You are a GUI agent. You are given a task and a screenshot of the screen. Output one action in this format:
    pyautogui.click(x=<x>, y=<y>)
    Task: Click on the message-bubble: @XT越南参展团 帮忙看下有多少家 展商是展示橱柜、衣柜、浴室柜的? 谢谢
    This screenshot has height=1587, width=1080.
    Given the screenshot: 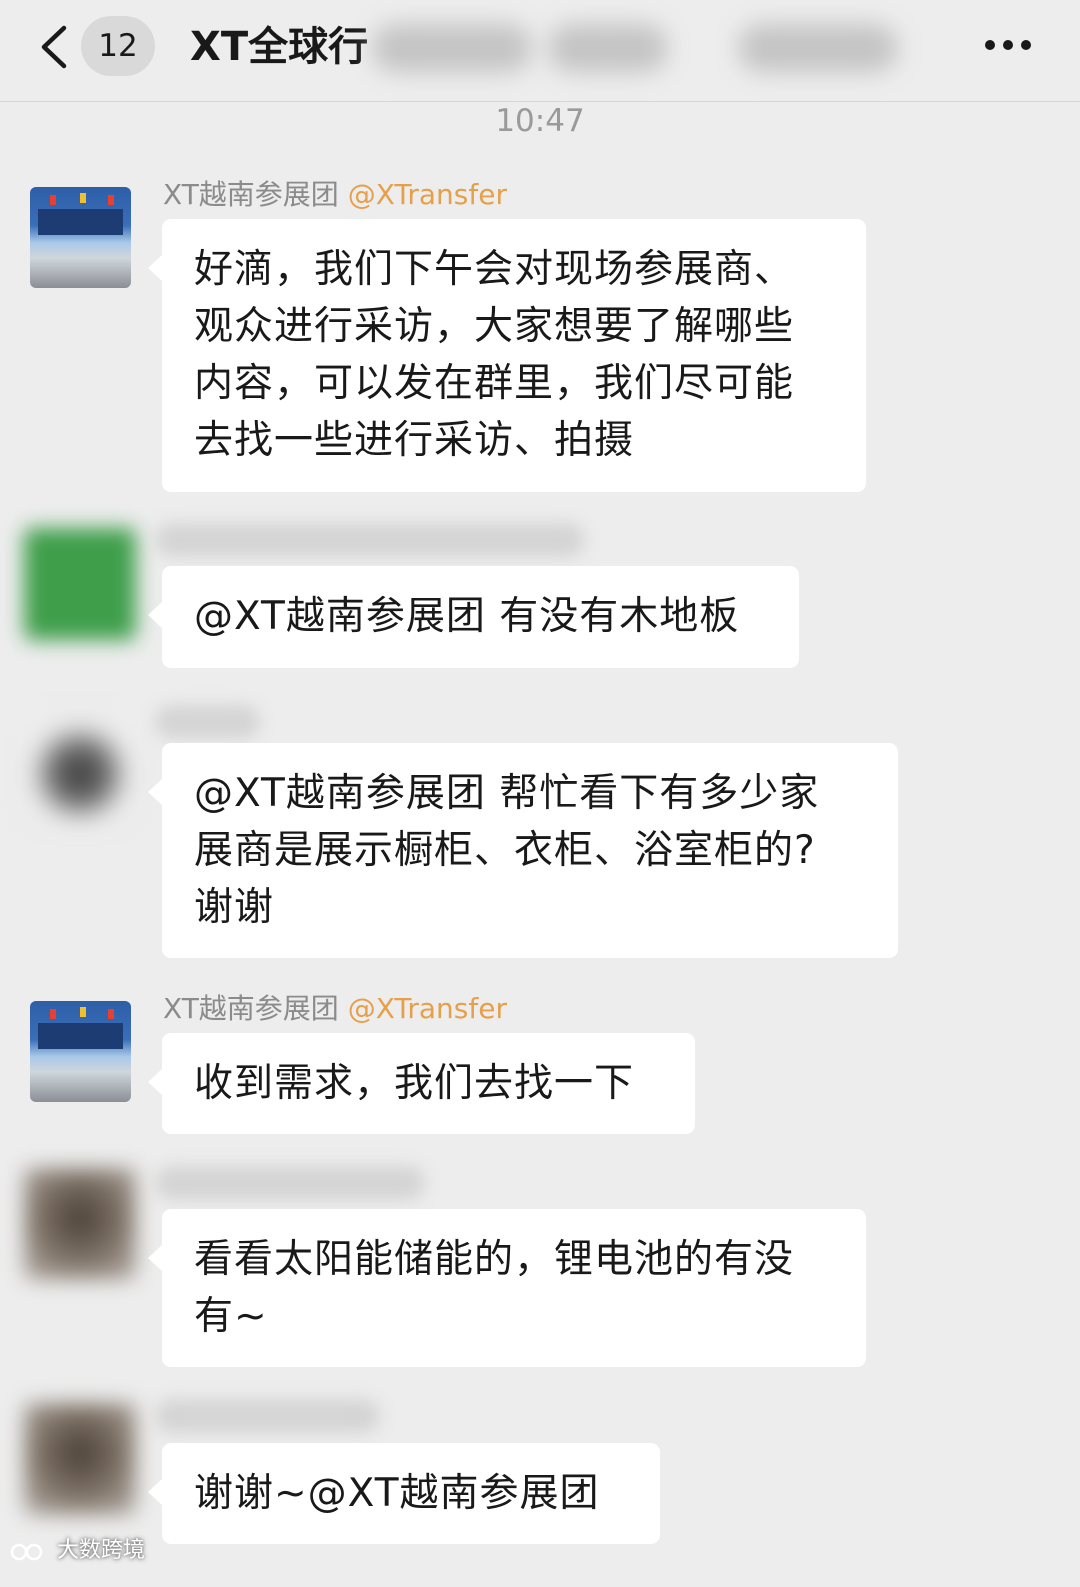 What is the action you would take?
    pyautogui.click(x=523, y=850)
    